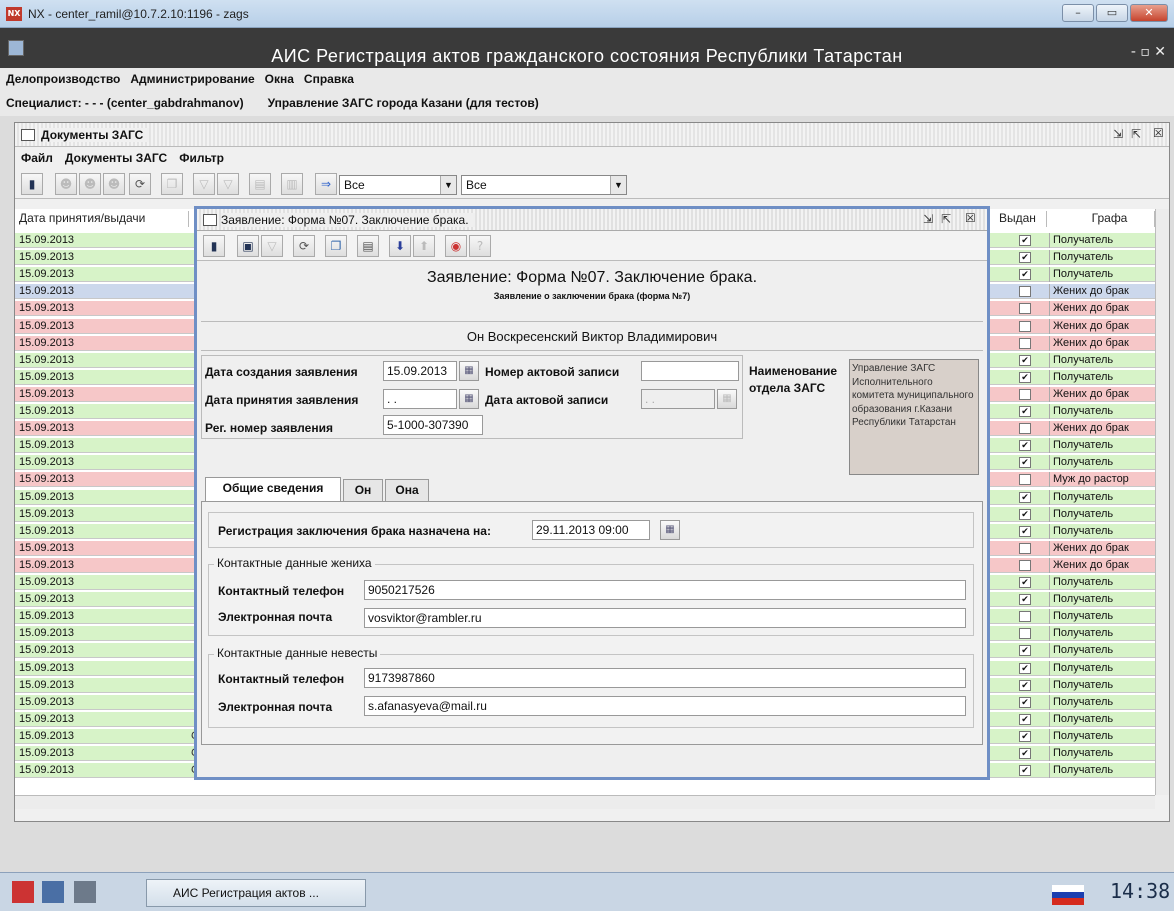 This screenshot has width=1174, height=911. Describe the element at coordinates (1149, 13) in the screenshot. I see `close-button: ✕` at that location.